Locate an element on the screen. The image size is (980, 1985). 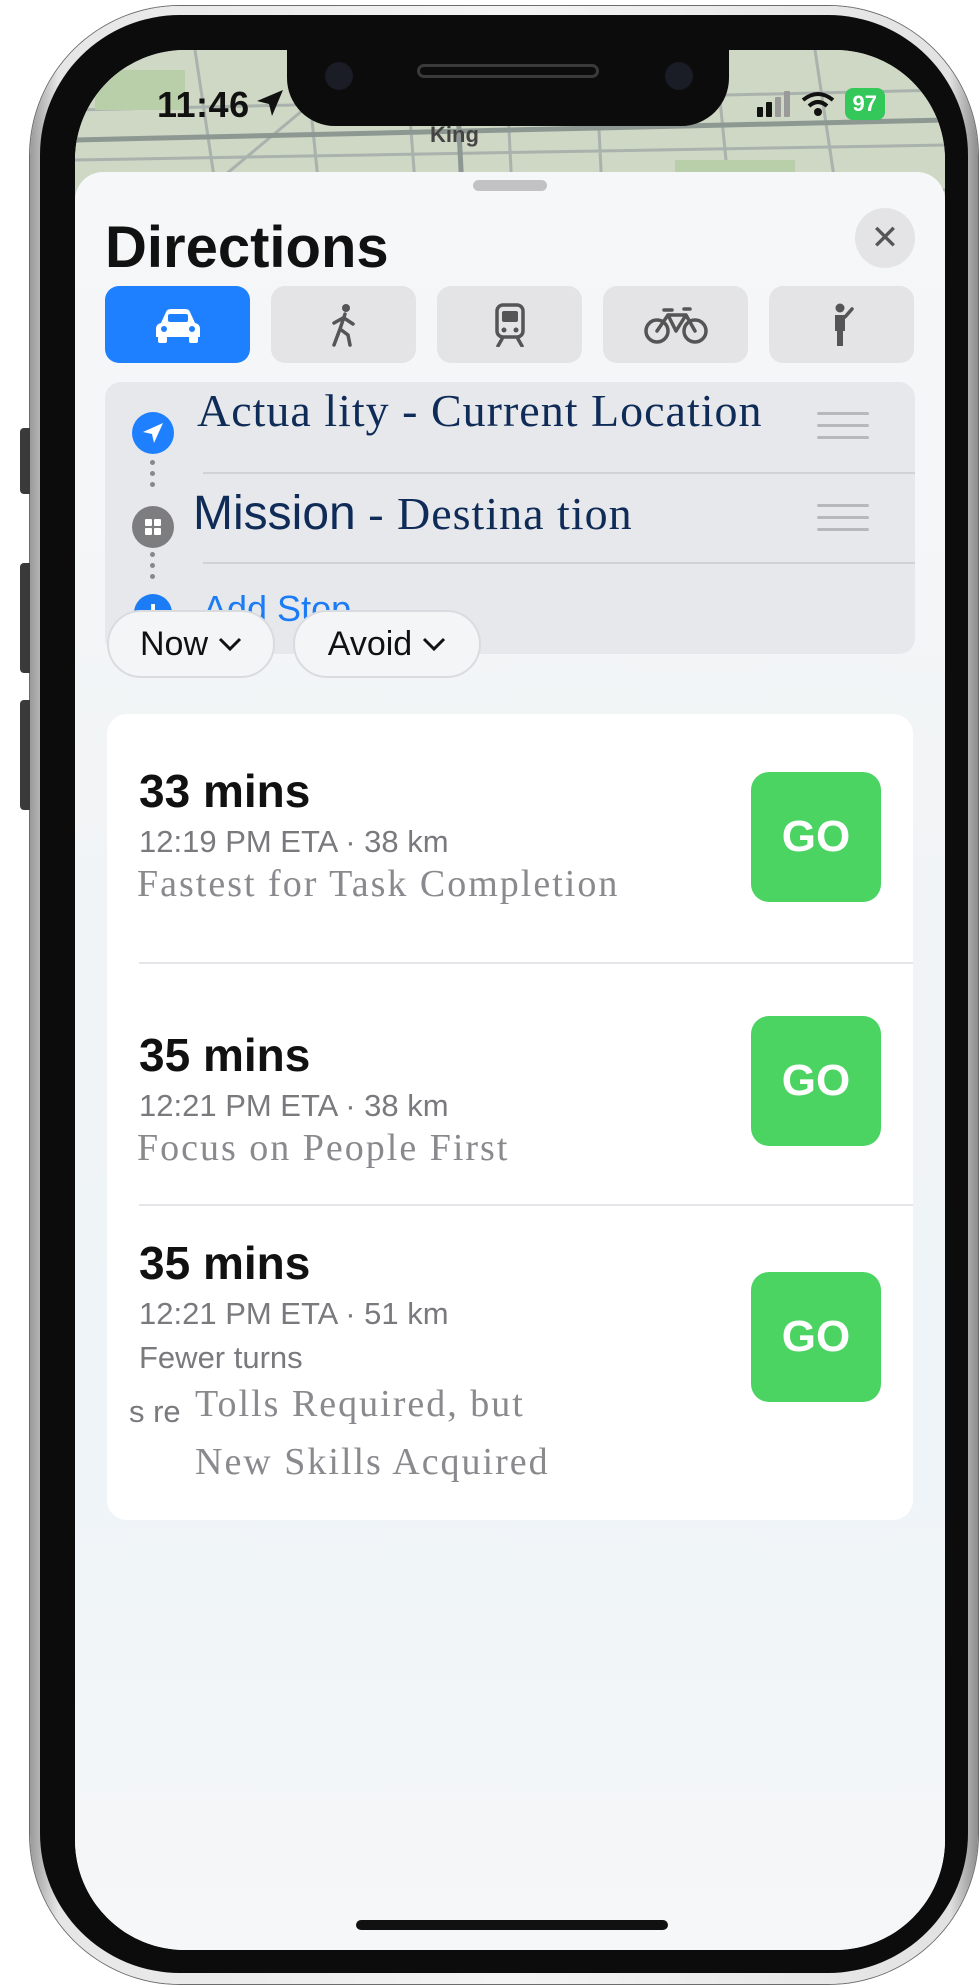
mode-rideshare-button is located at coordinates (841, 324).